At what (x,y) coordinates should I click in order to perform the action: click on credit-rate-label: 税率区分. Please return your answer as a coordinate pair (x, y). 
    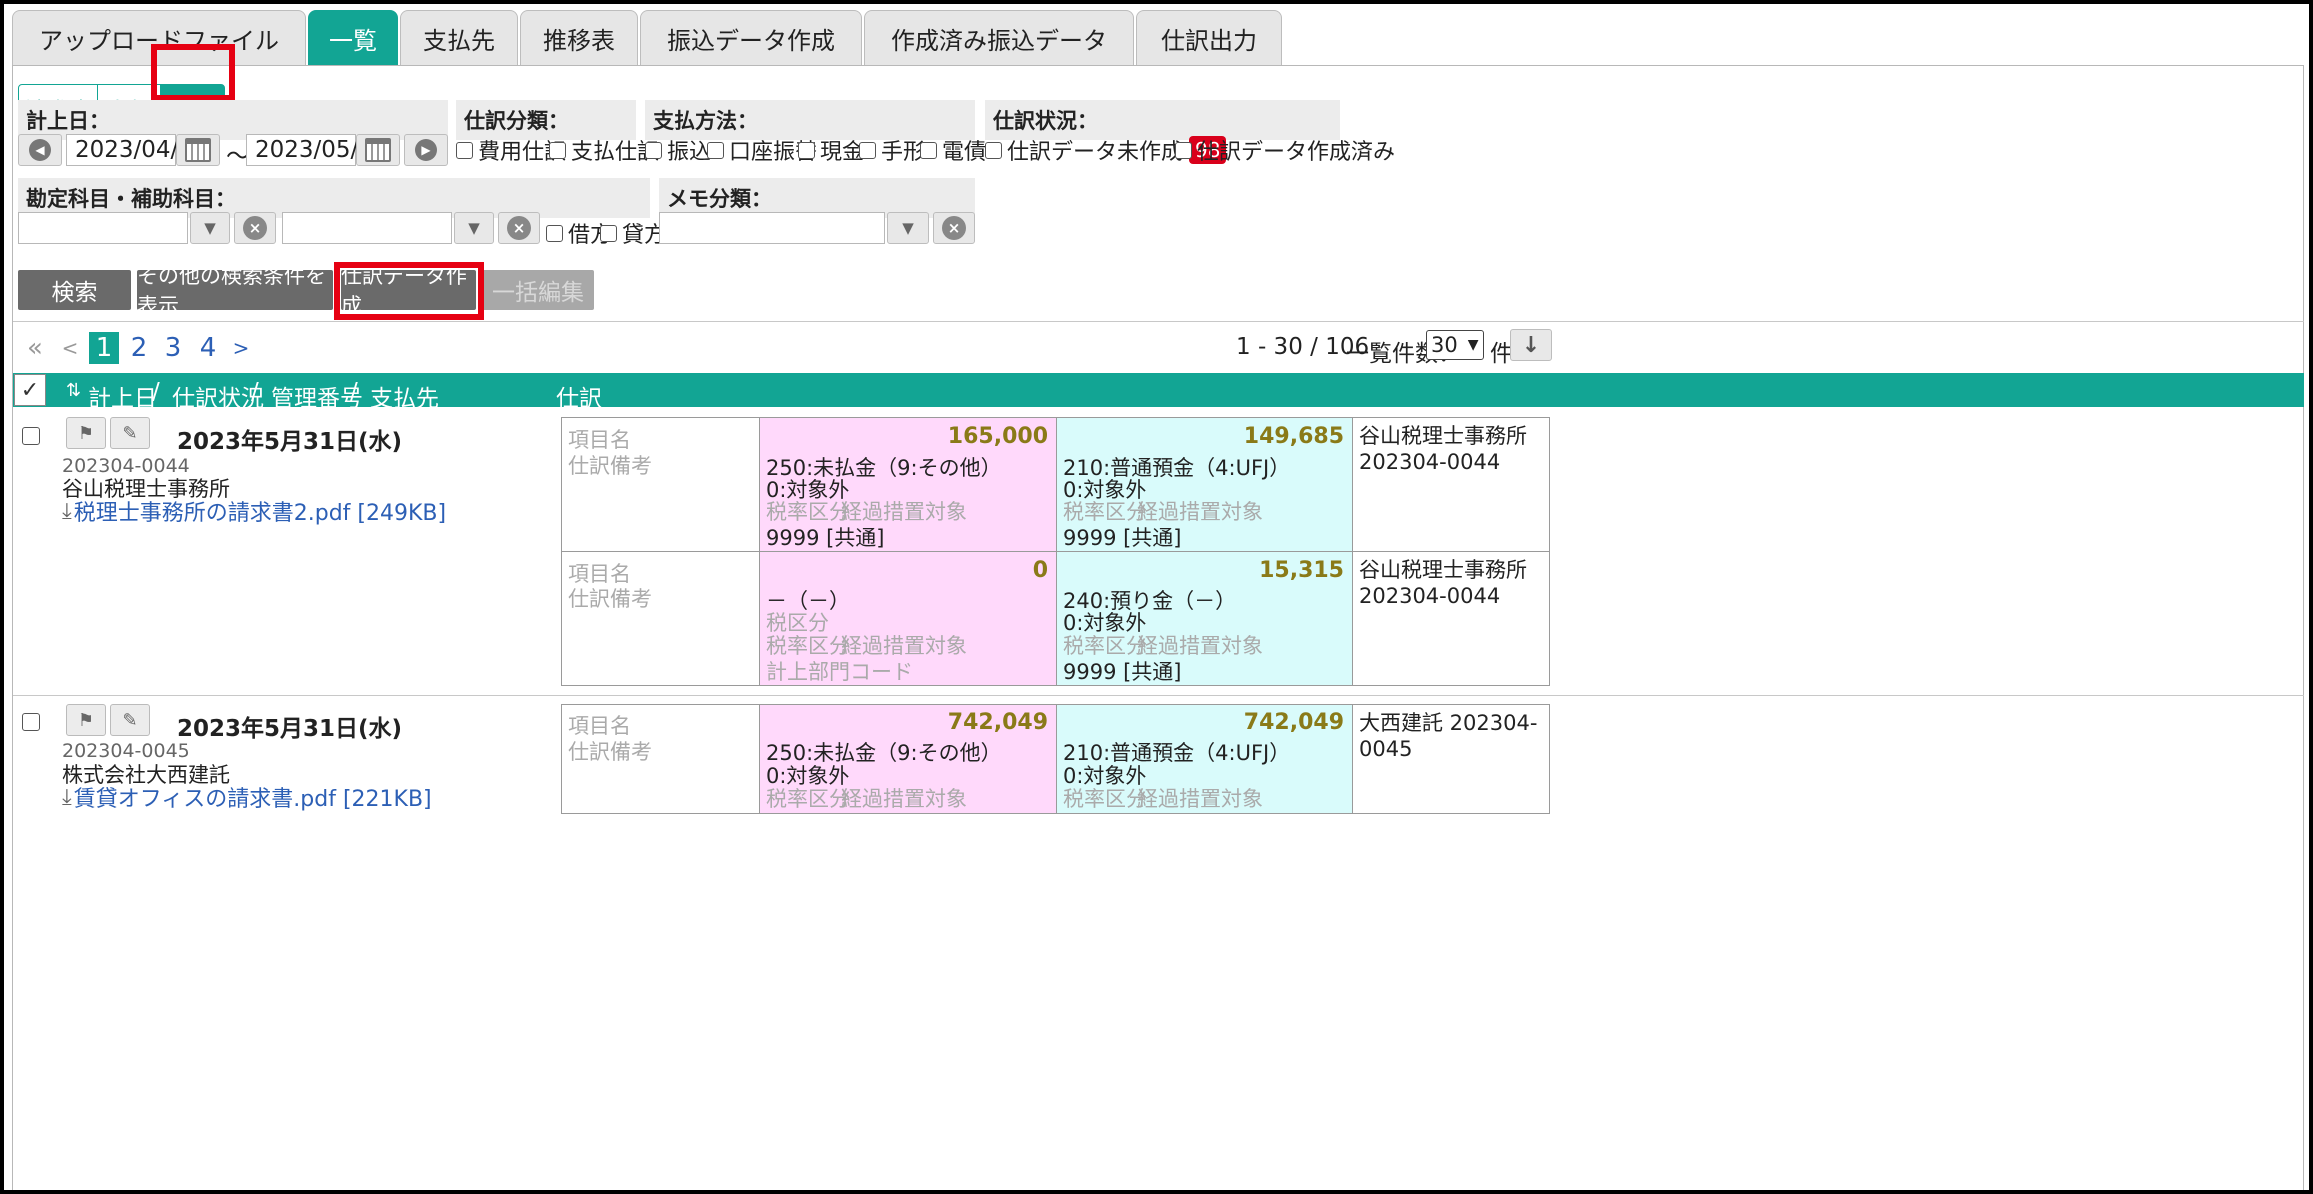
    Looking at the image, I should click on (1105, 799).